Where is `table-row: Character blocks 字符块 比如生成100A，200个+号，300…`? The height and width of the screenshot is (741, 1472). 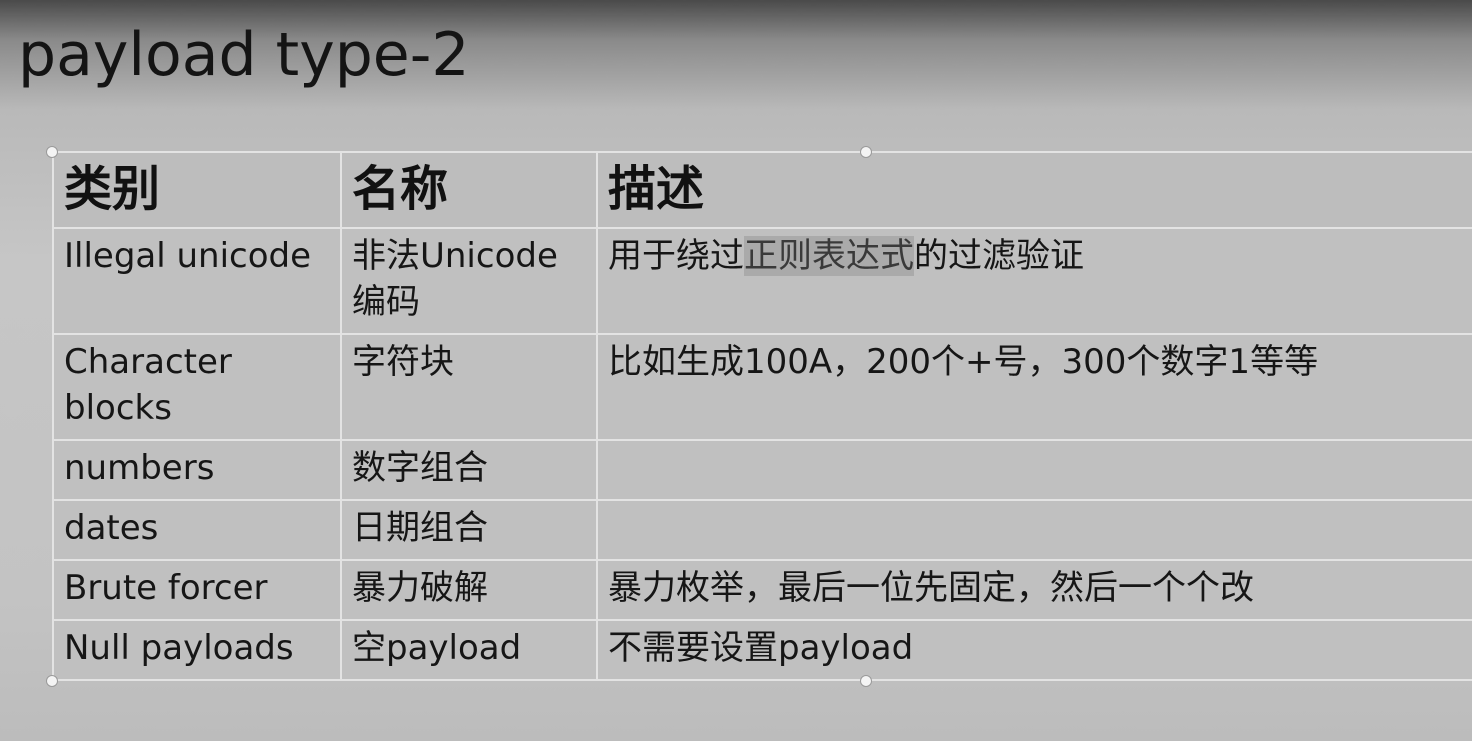 table-row: Character blocks 字符块 比如生成100A，200个+号，300… is located at coordinates (762, 387).